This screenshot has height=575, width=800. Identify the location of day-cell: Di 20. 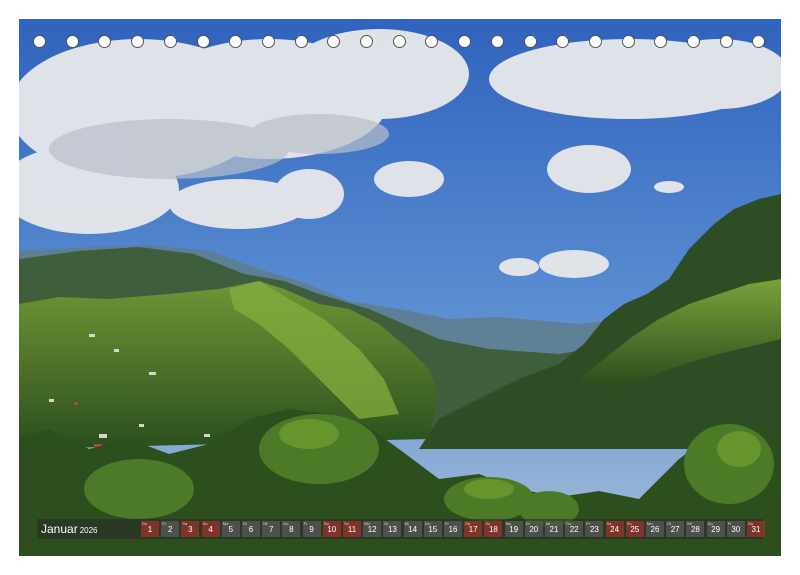
(533, 529).